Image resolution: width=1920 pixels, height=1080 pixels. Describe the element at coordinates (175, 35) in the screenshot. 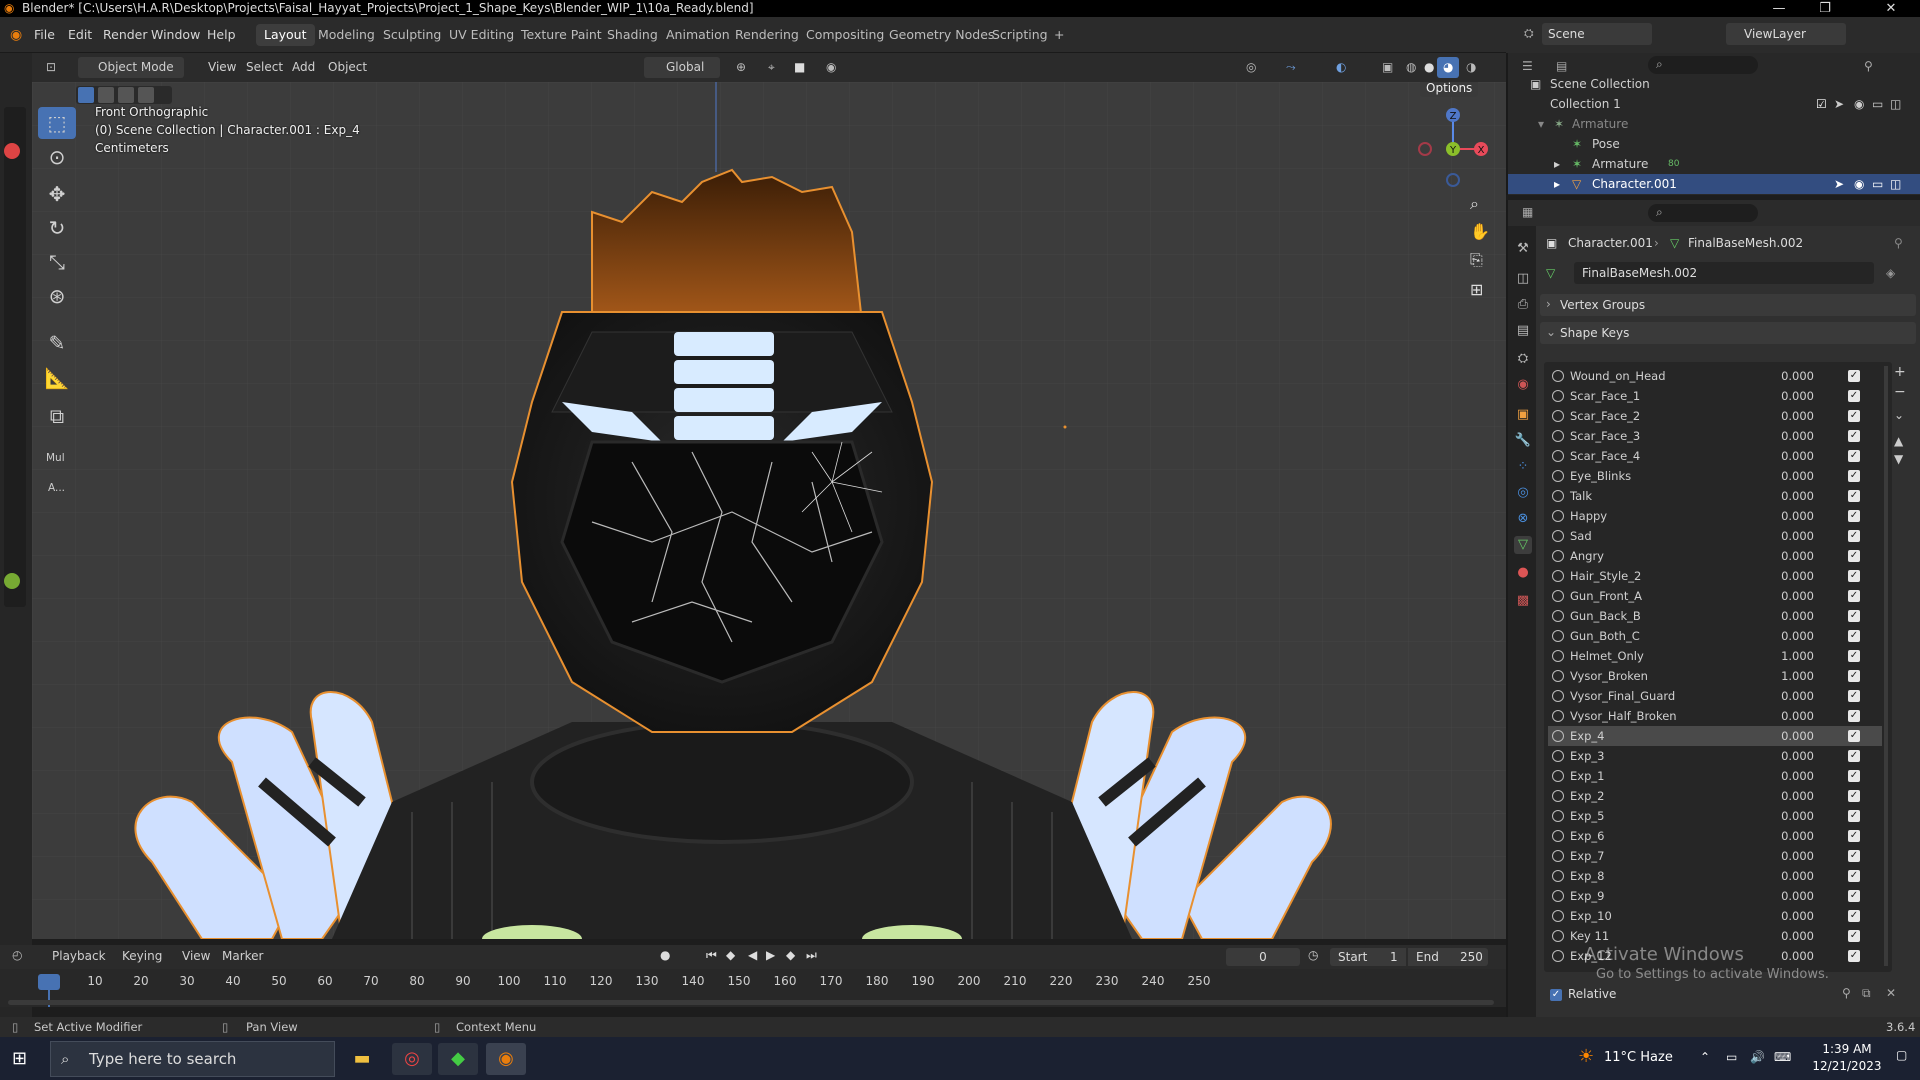

I see `menu-window: Window` at that location.